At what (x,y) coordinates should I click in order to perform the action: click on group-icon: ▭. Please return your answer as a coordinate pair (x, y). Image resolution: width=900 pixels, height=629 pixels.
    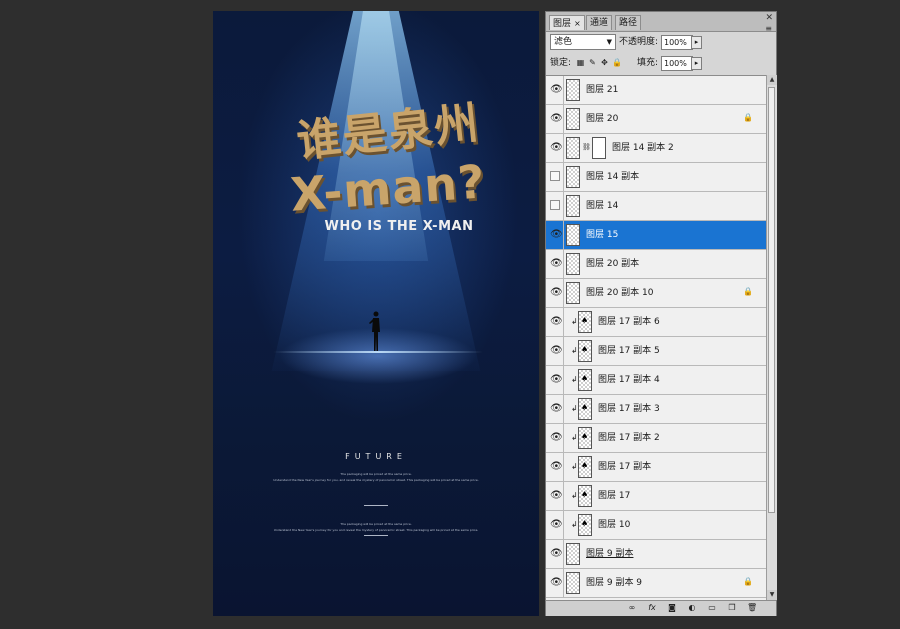
    Looking at the image, I should click on (712, 608).